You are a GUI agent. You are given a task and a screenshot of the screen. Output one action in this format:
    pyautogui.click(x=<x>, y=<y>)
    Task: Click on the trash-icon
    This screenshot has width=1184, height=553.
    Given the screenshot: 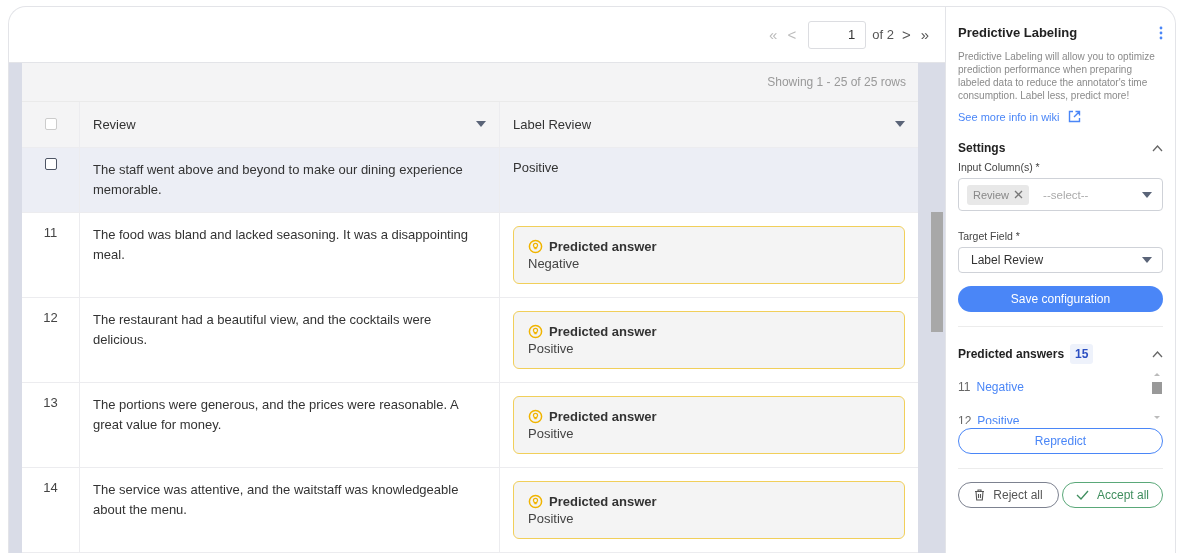 What is the action you would take?
    pyautogui.click(x=980, y=495)
    